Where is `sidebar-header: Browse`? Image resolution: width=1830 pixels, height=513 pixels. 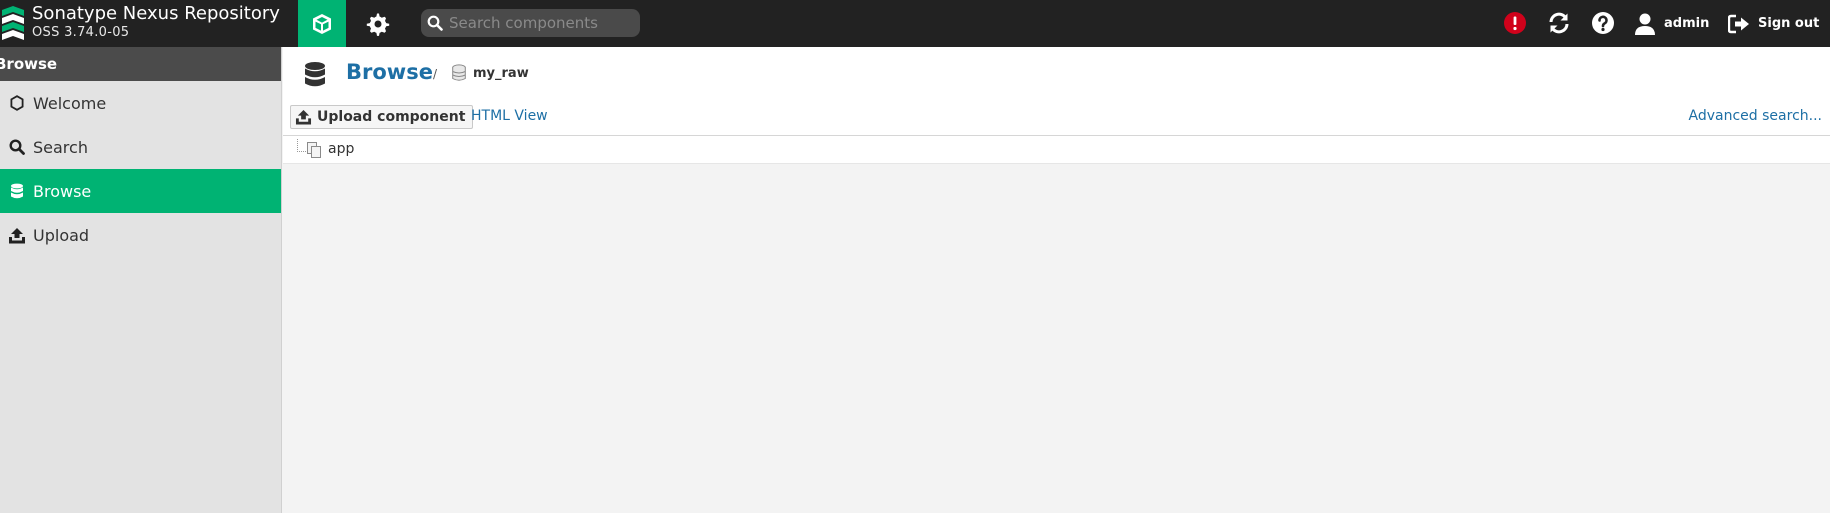
sidebar-header: Browse is located at coordinates (140, 64).